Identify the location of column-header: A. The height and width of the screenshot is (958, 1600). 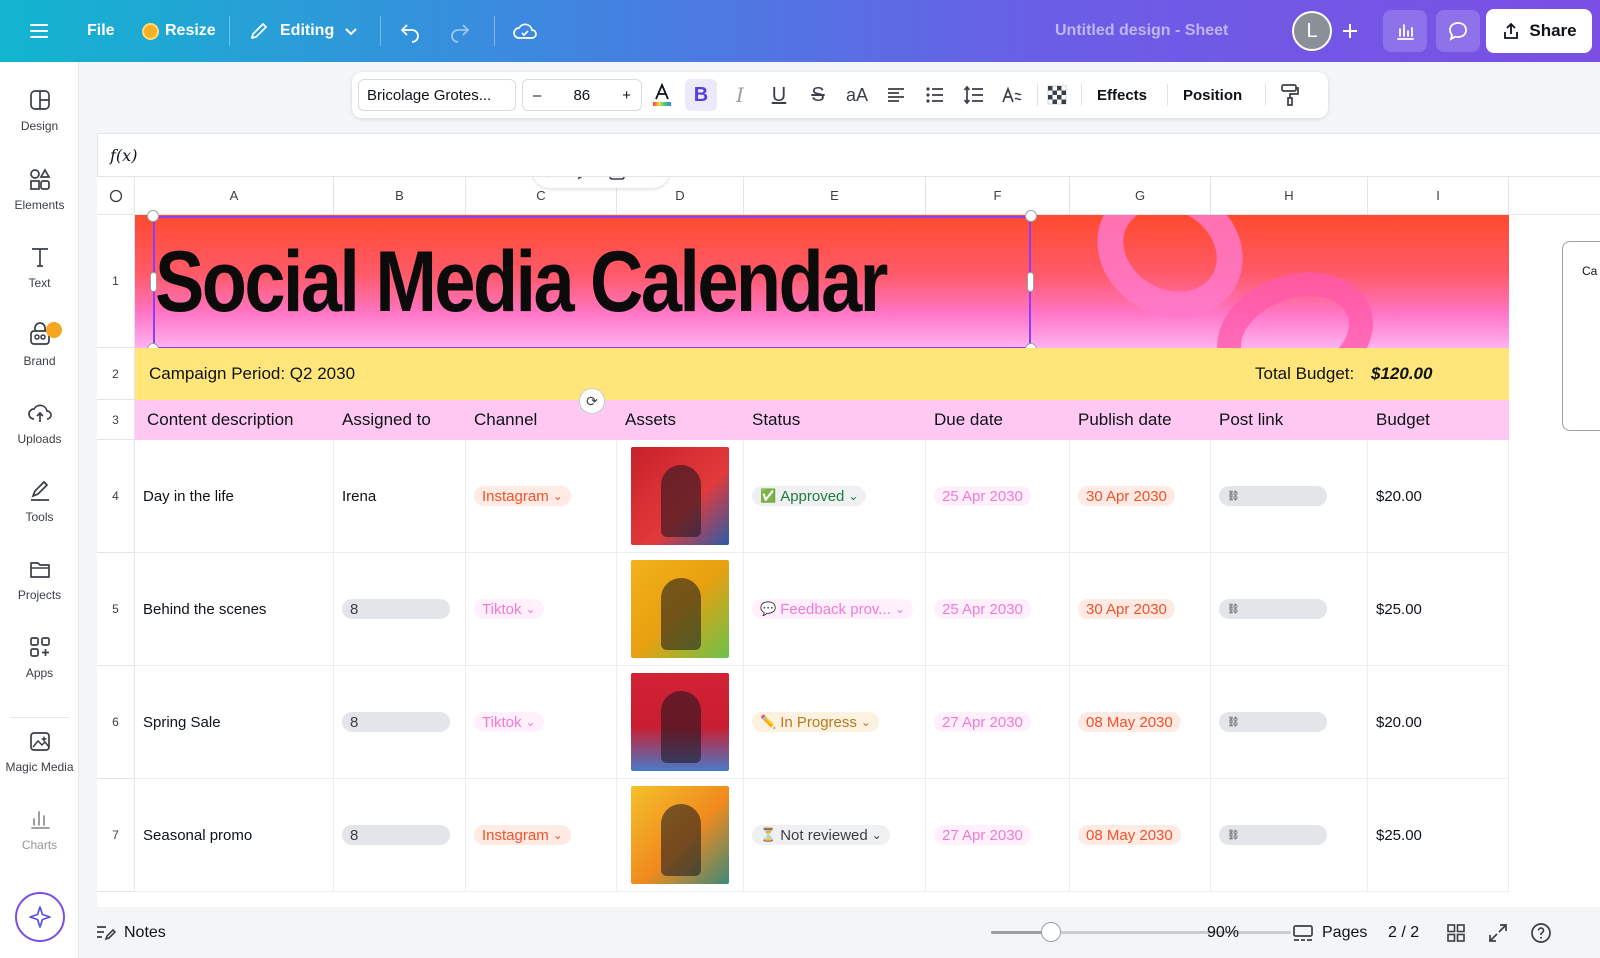
(234, 196).